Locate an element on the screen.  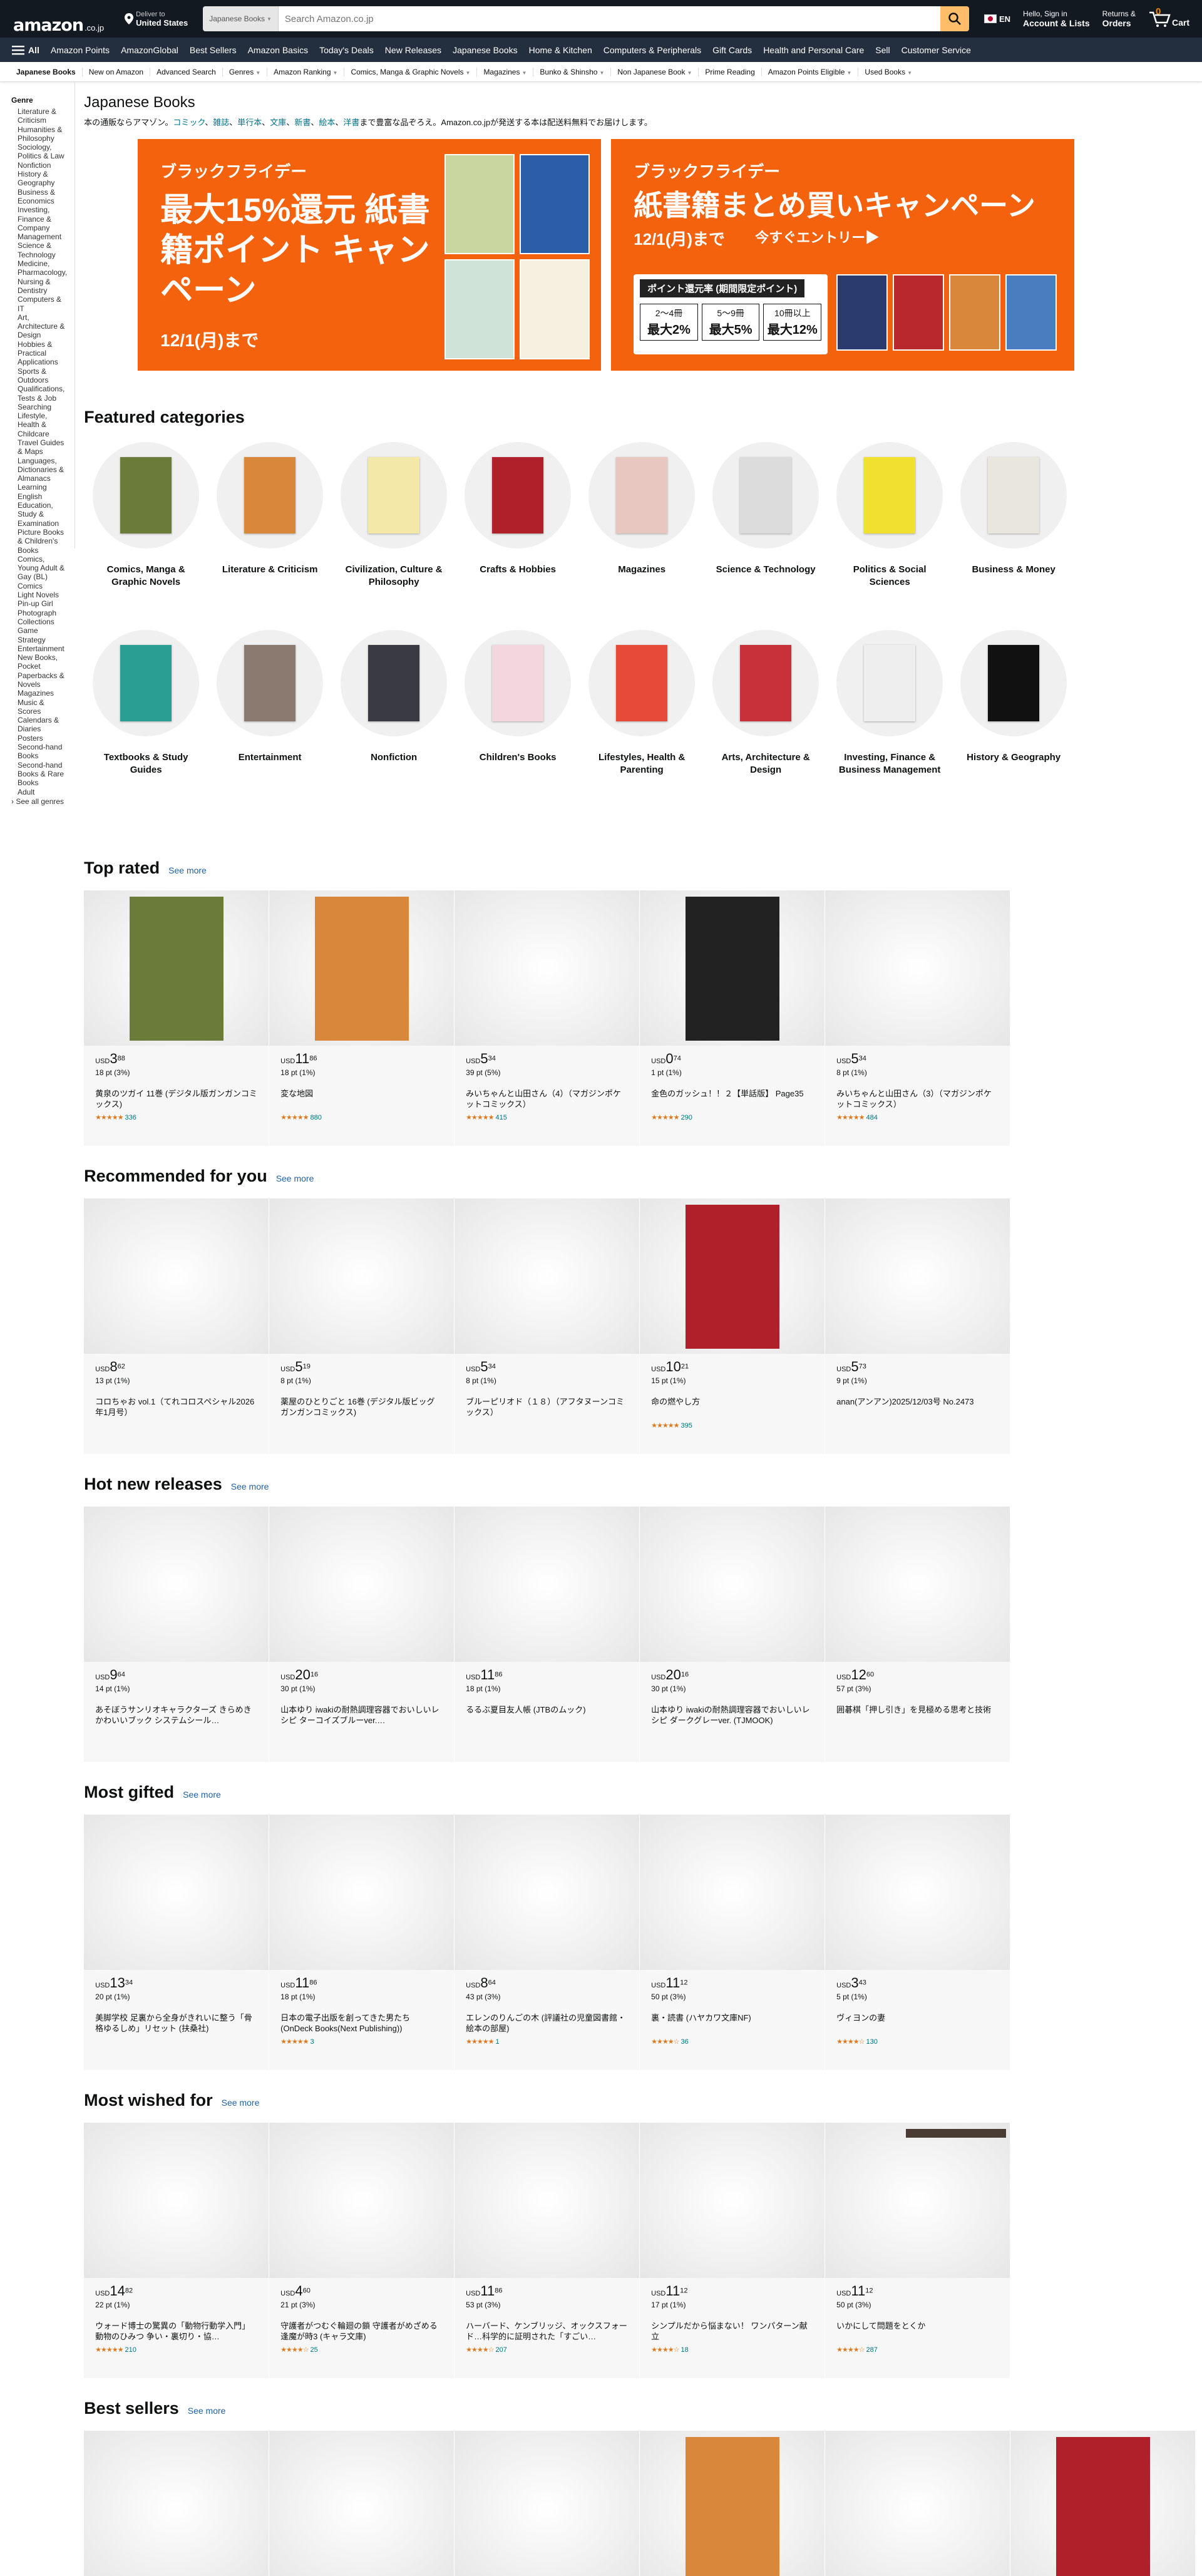
category-card: Textbooks & Study Guides is located at coordinates (146, 724).